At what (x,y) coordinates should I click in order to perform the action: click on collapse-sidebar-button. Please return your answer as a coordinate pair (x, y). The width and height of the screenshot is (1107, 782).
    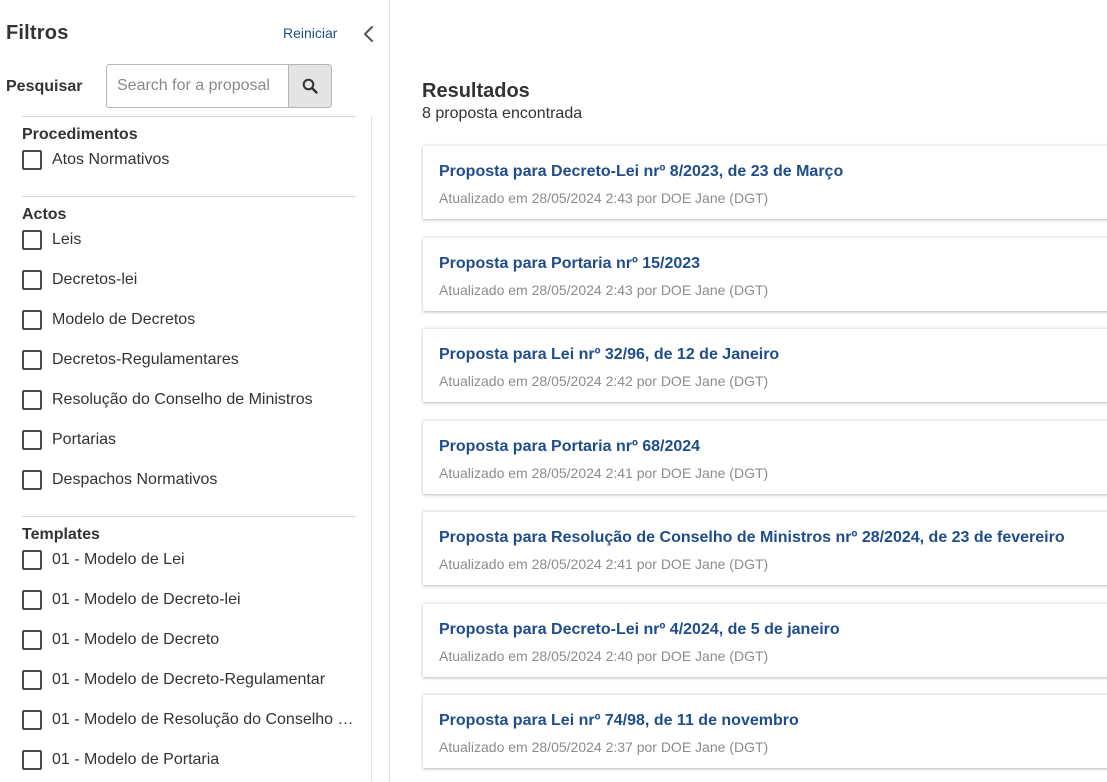
    Looking at the image, I should click on (369, 34).